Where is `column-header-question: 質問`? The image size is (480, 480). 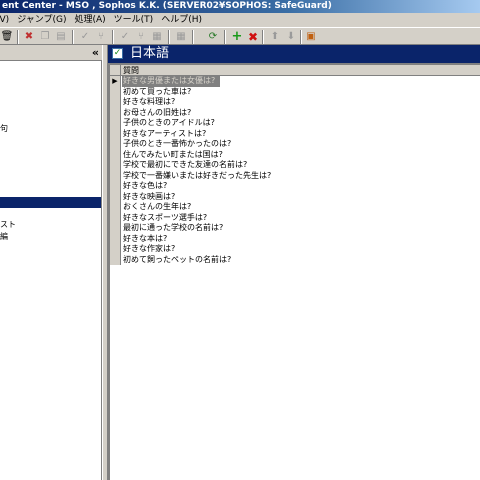
column-header-question: 質問 is located at coordinates (131, 70).